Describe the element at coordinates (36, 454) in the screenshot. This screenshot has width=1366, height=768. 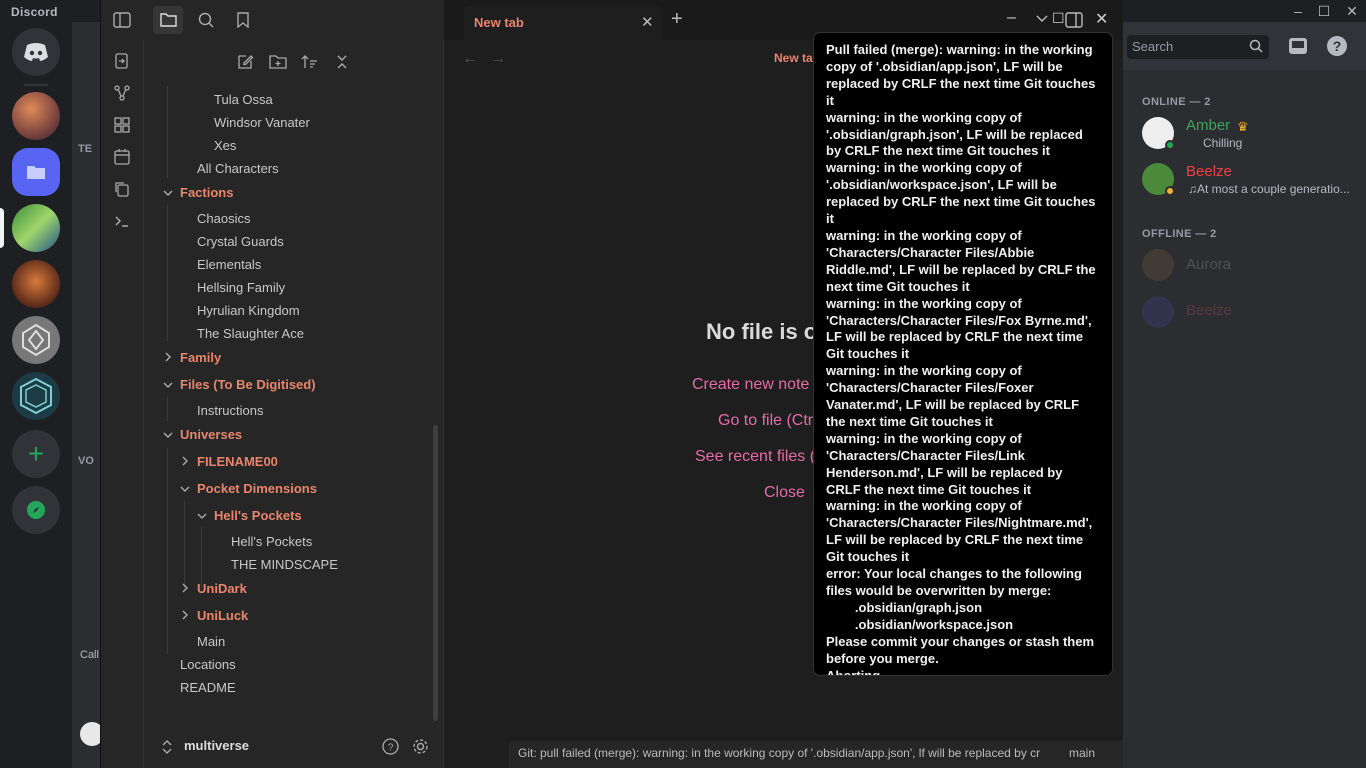
I see `add-server-button: +` at that location.